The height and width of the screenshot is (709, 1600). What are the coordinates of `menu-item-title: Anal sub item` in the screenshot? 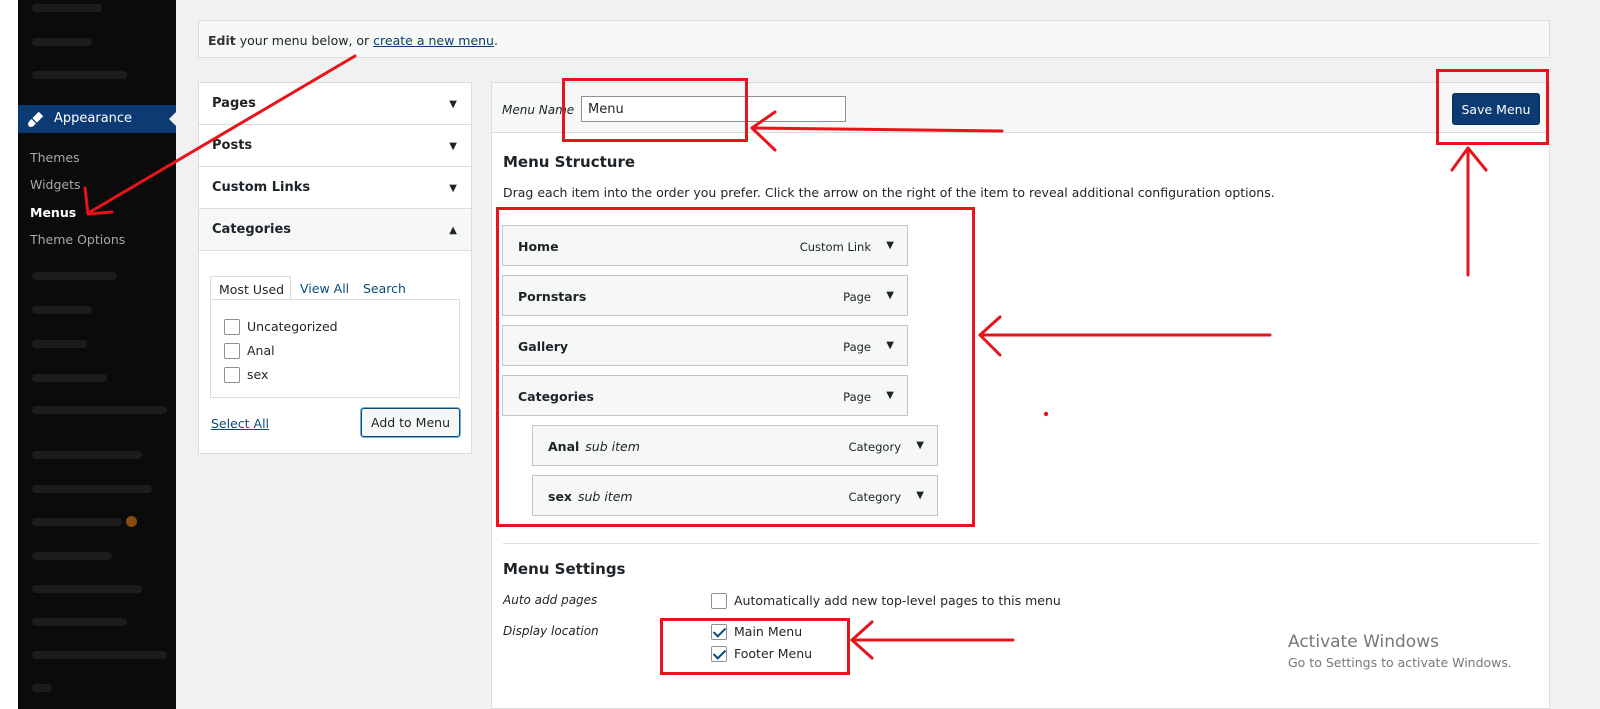 It's located at (594, 446).